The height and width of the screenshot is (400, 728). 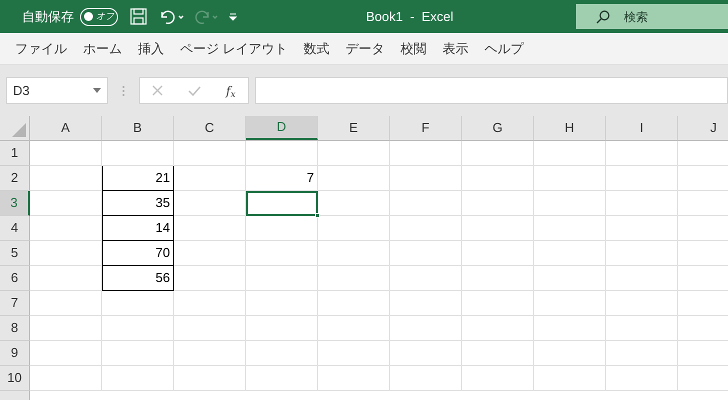 I want to click on row-header: 6, so click(x=15, y=278).